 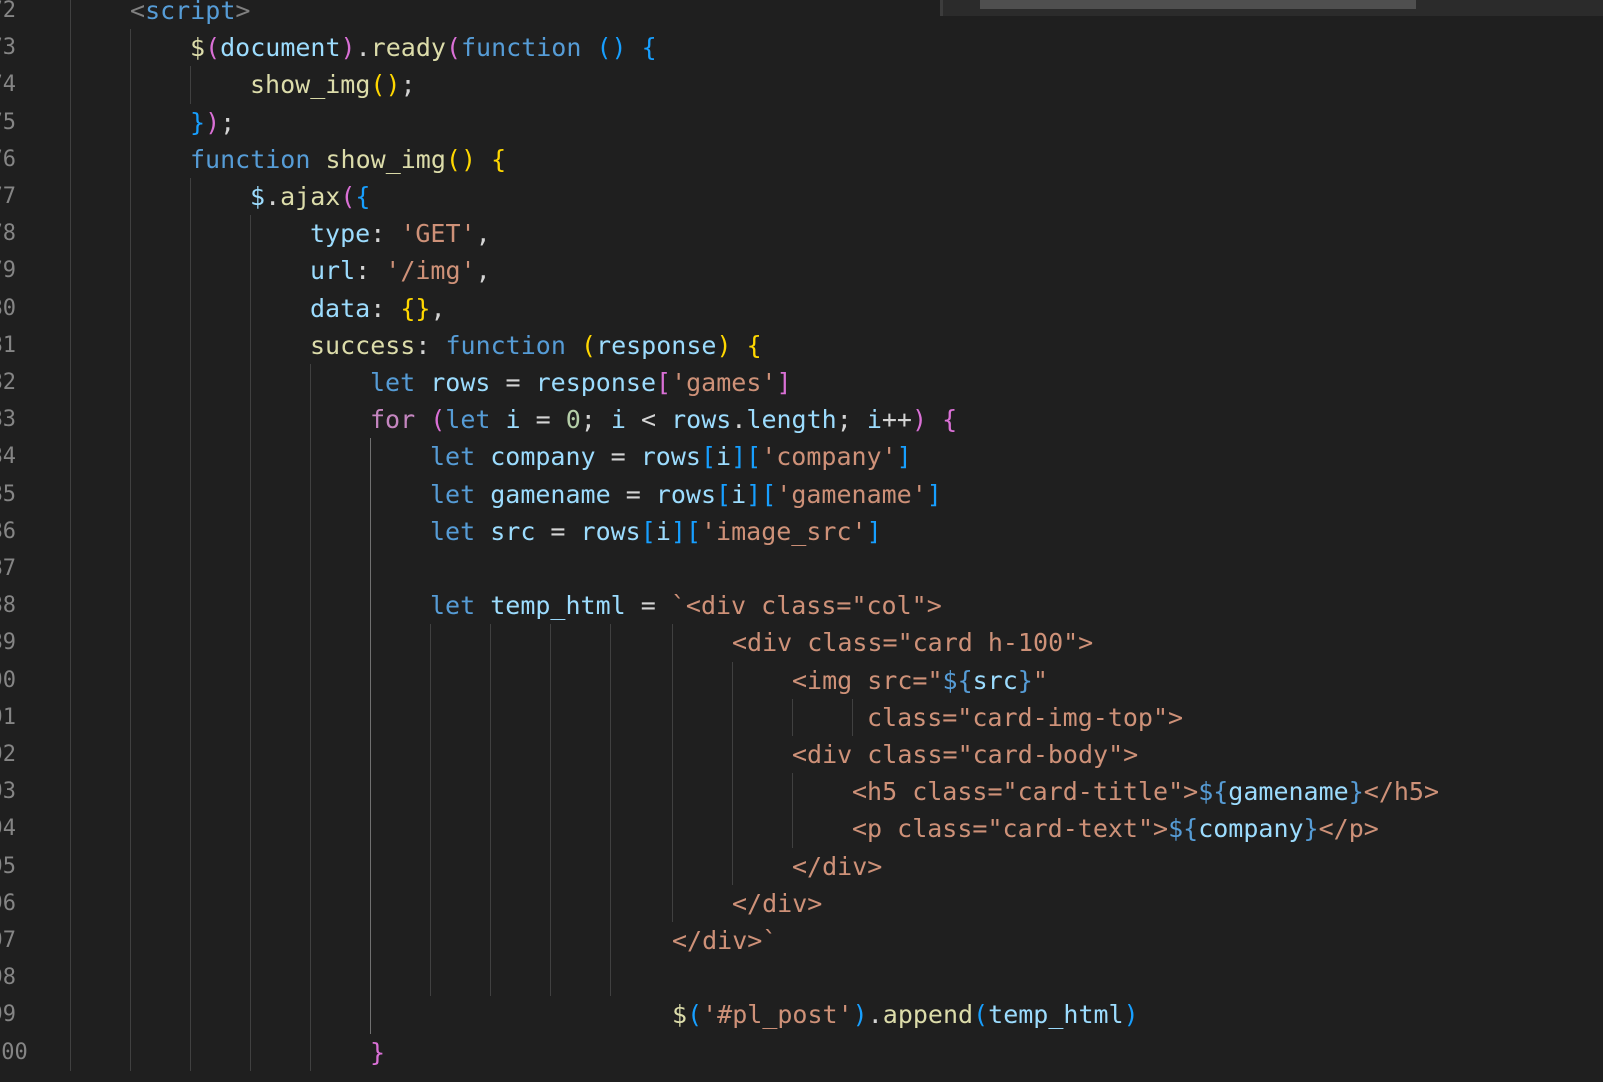 I want to click on code-token: let, so click(x=468, y=420).